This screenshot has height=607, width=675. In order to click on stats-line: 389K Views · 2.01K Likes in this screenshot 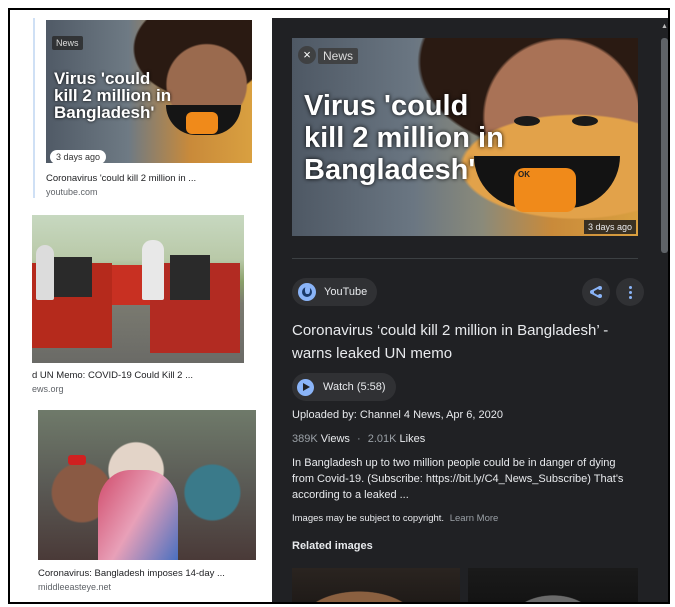, I will do `click(358, 439)`.